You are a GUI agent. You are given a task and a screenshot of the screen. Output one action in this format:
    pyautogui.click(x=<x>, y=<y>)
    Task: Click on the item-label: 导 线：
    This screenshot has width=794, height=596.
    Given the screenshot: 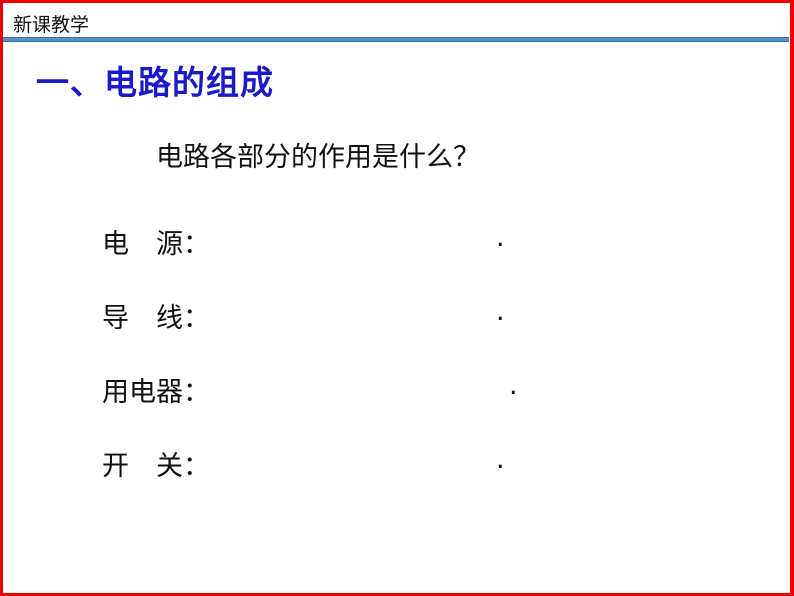 What is the action you would take?
    pyautogui.click(x=156, y=318)
    